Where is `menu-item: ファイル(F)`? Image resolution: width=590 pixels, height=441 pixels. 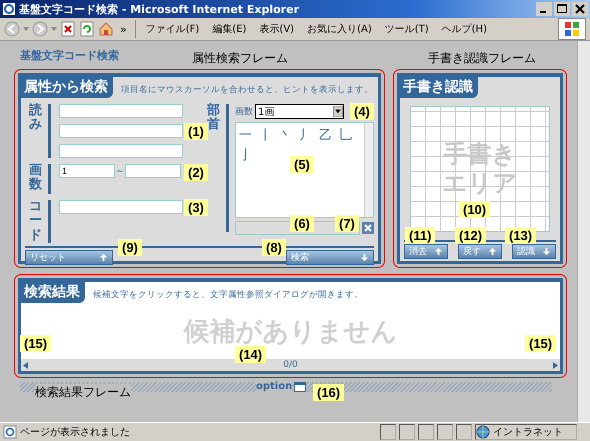
menu-item: ファイル(F) is located at coordinates (172, 29).